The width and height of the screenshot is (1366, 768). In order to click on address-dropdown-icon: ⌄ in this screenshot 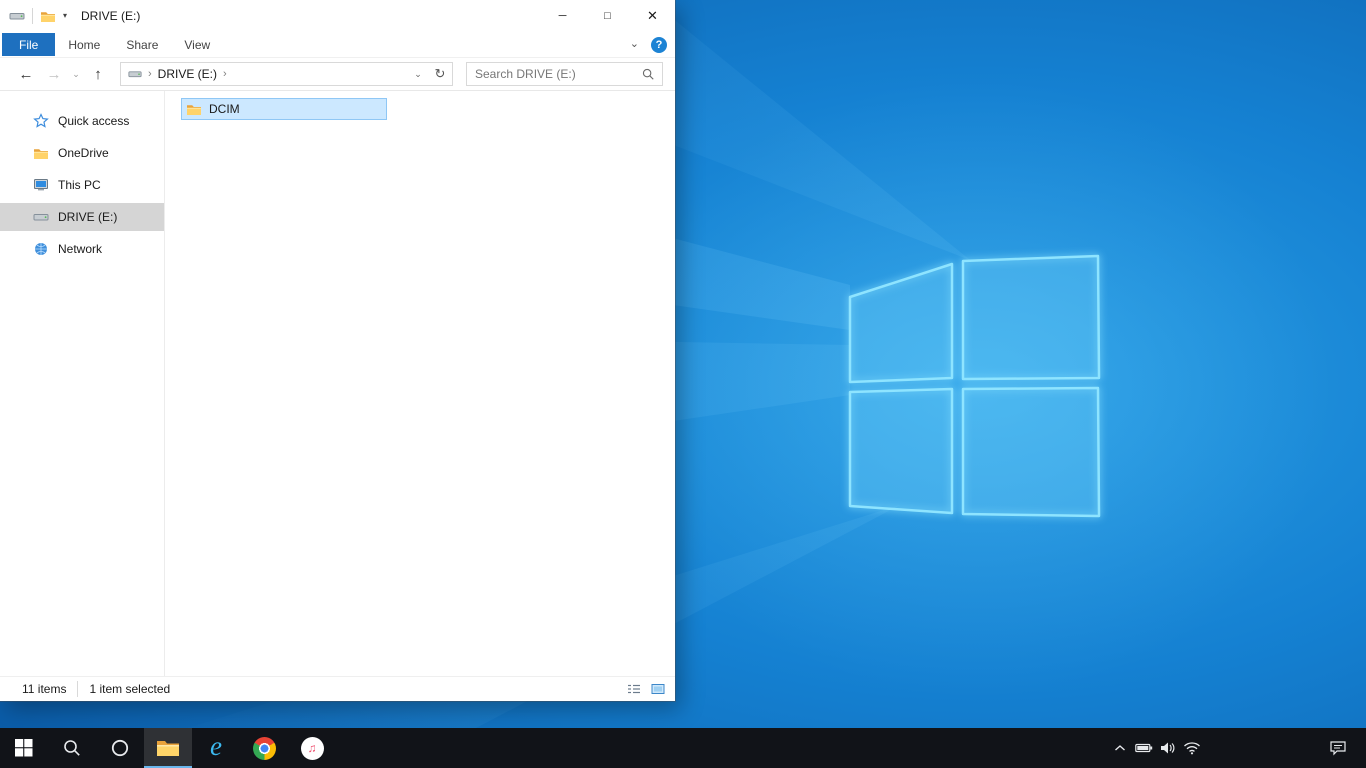, I will do `click(418, 74)`.